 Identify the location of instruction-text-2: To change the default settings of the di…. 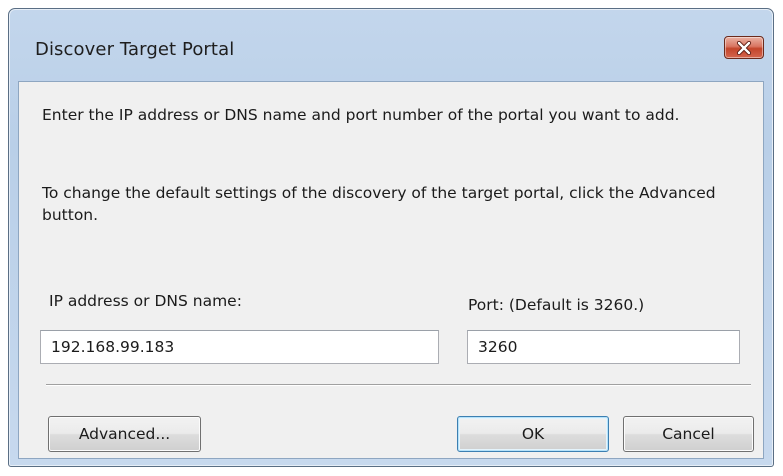
(379, 204).